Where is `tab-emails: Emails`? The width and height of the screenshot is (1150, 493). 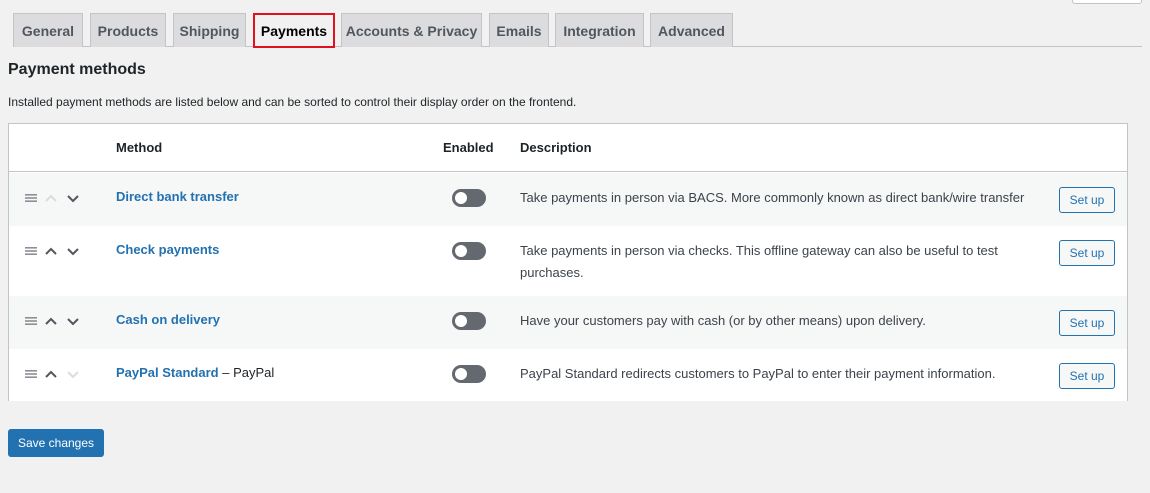
tab-emails: Emails is located at coordinates (519, 30).